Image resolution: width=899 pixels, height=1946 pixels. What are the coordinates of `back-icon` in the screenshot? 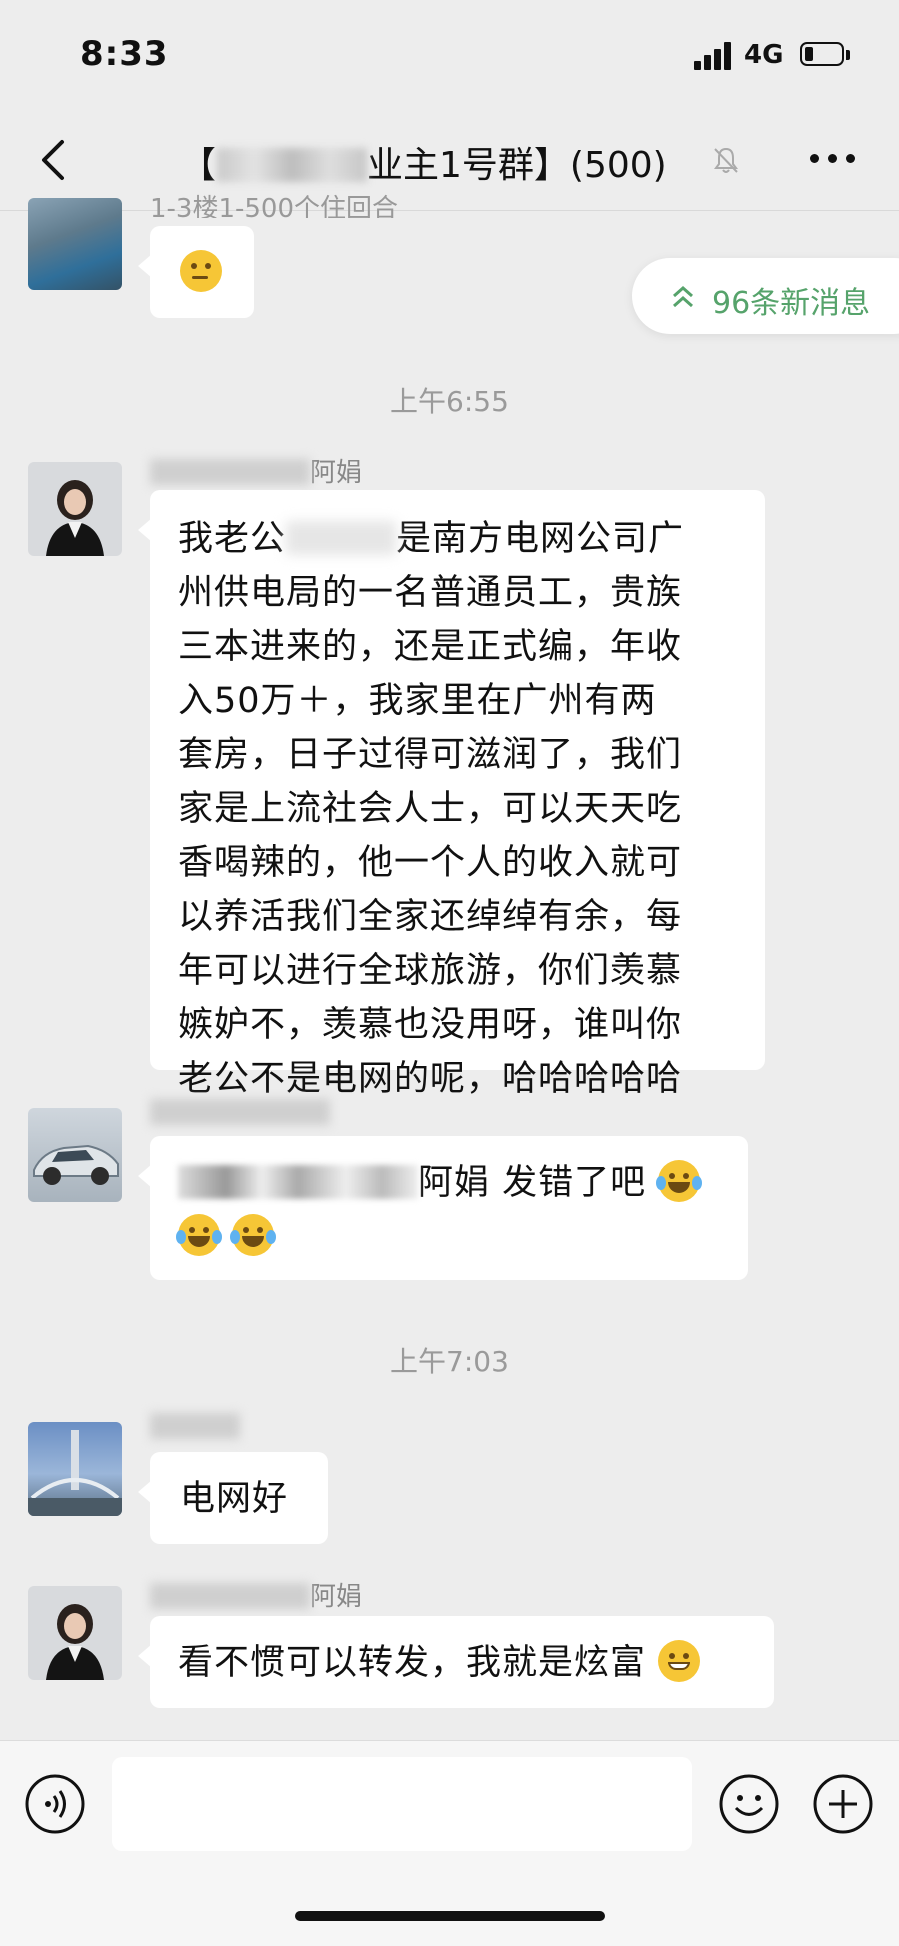 It's located at (55, 160).